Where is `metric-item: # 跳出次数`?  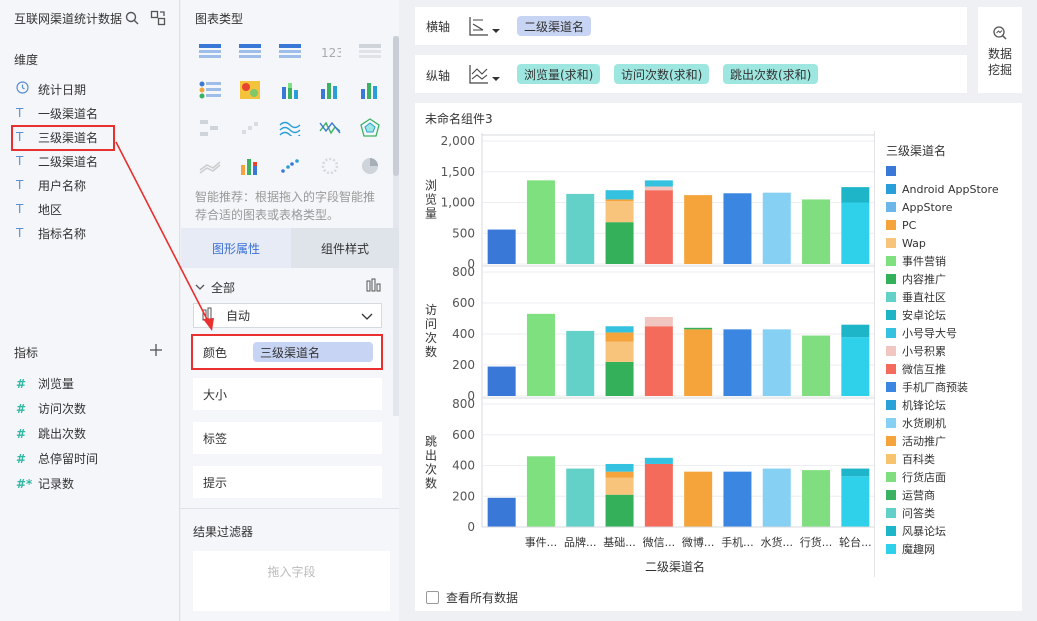 metric-item: # 跳出次数 is located at coordinates (96, 433).